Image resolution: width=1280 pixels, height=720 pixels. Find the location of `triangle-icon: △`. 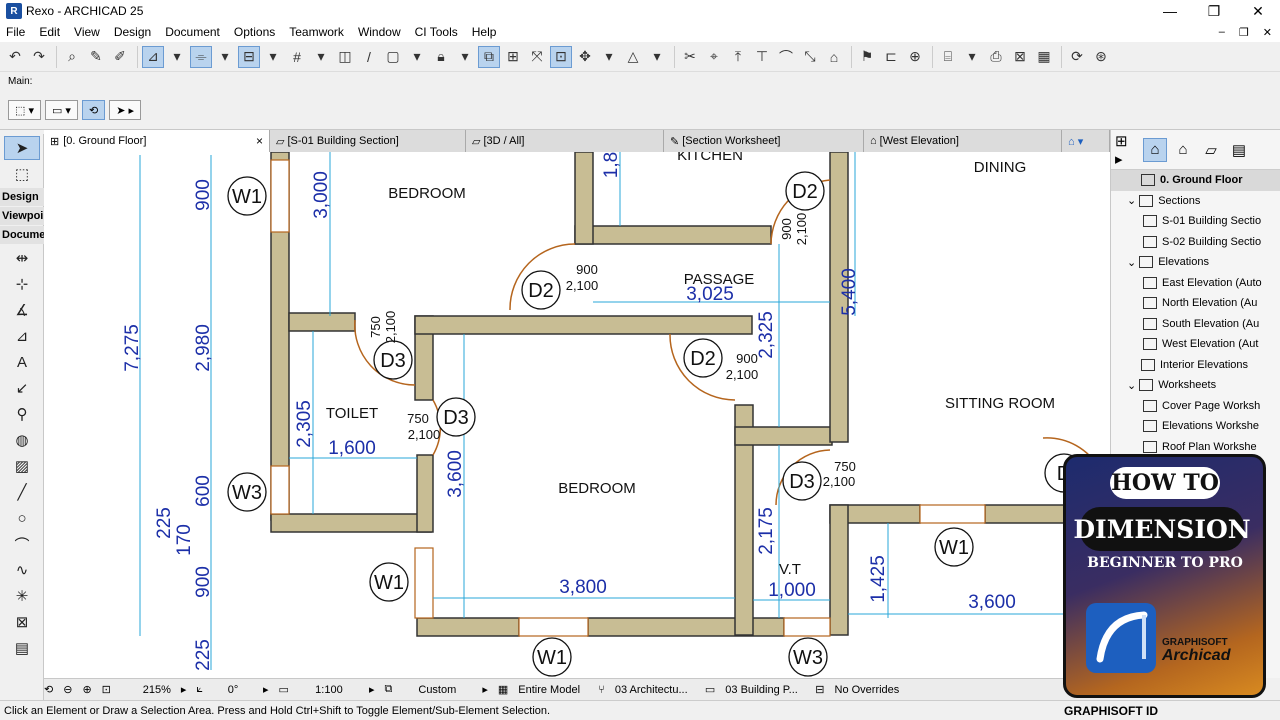

triangle-icon: △ is located at coordinates (633, 57).